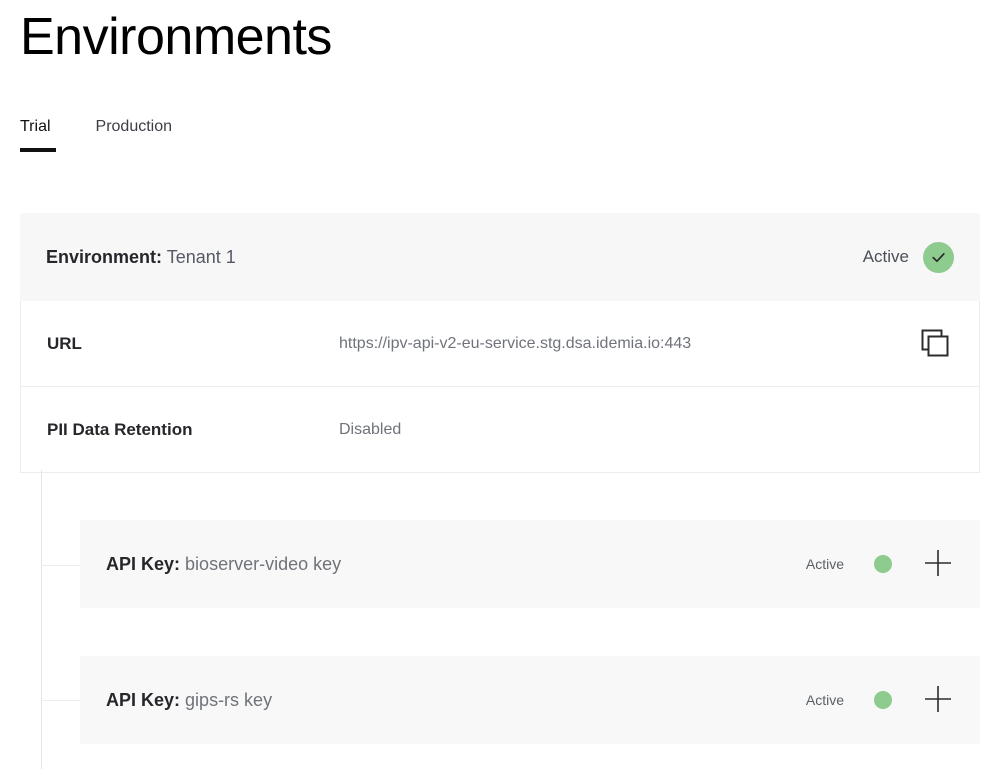  Describe the element at coordinates (370, 429) in the screenshot. I see `pii-data-retention-value: Disabled` at that location.